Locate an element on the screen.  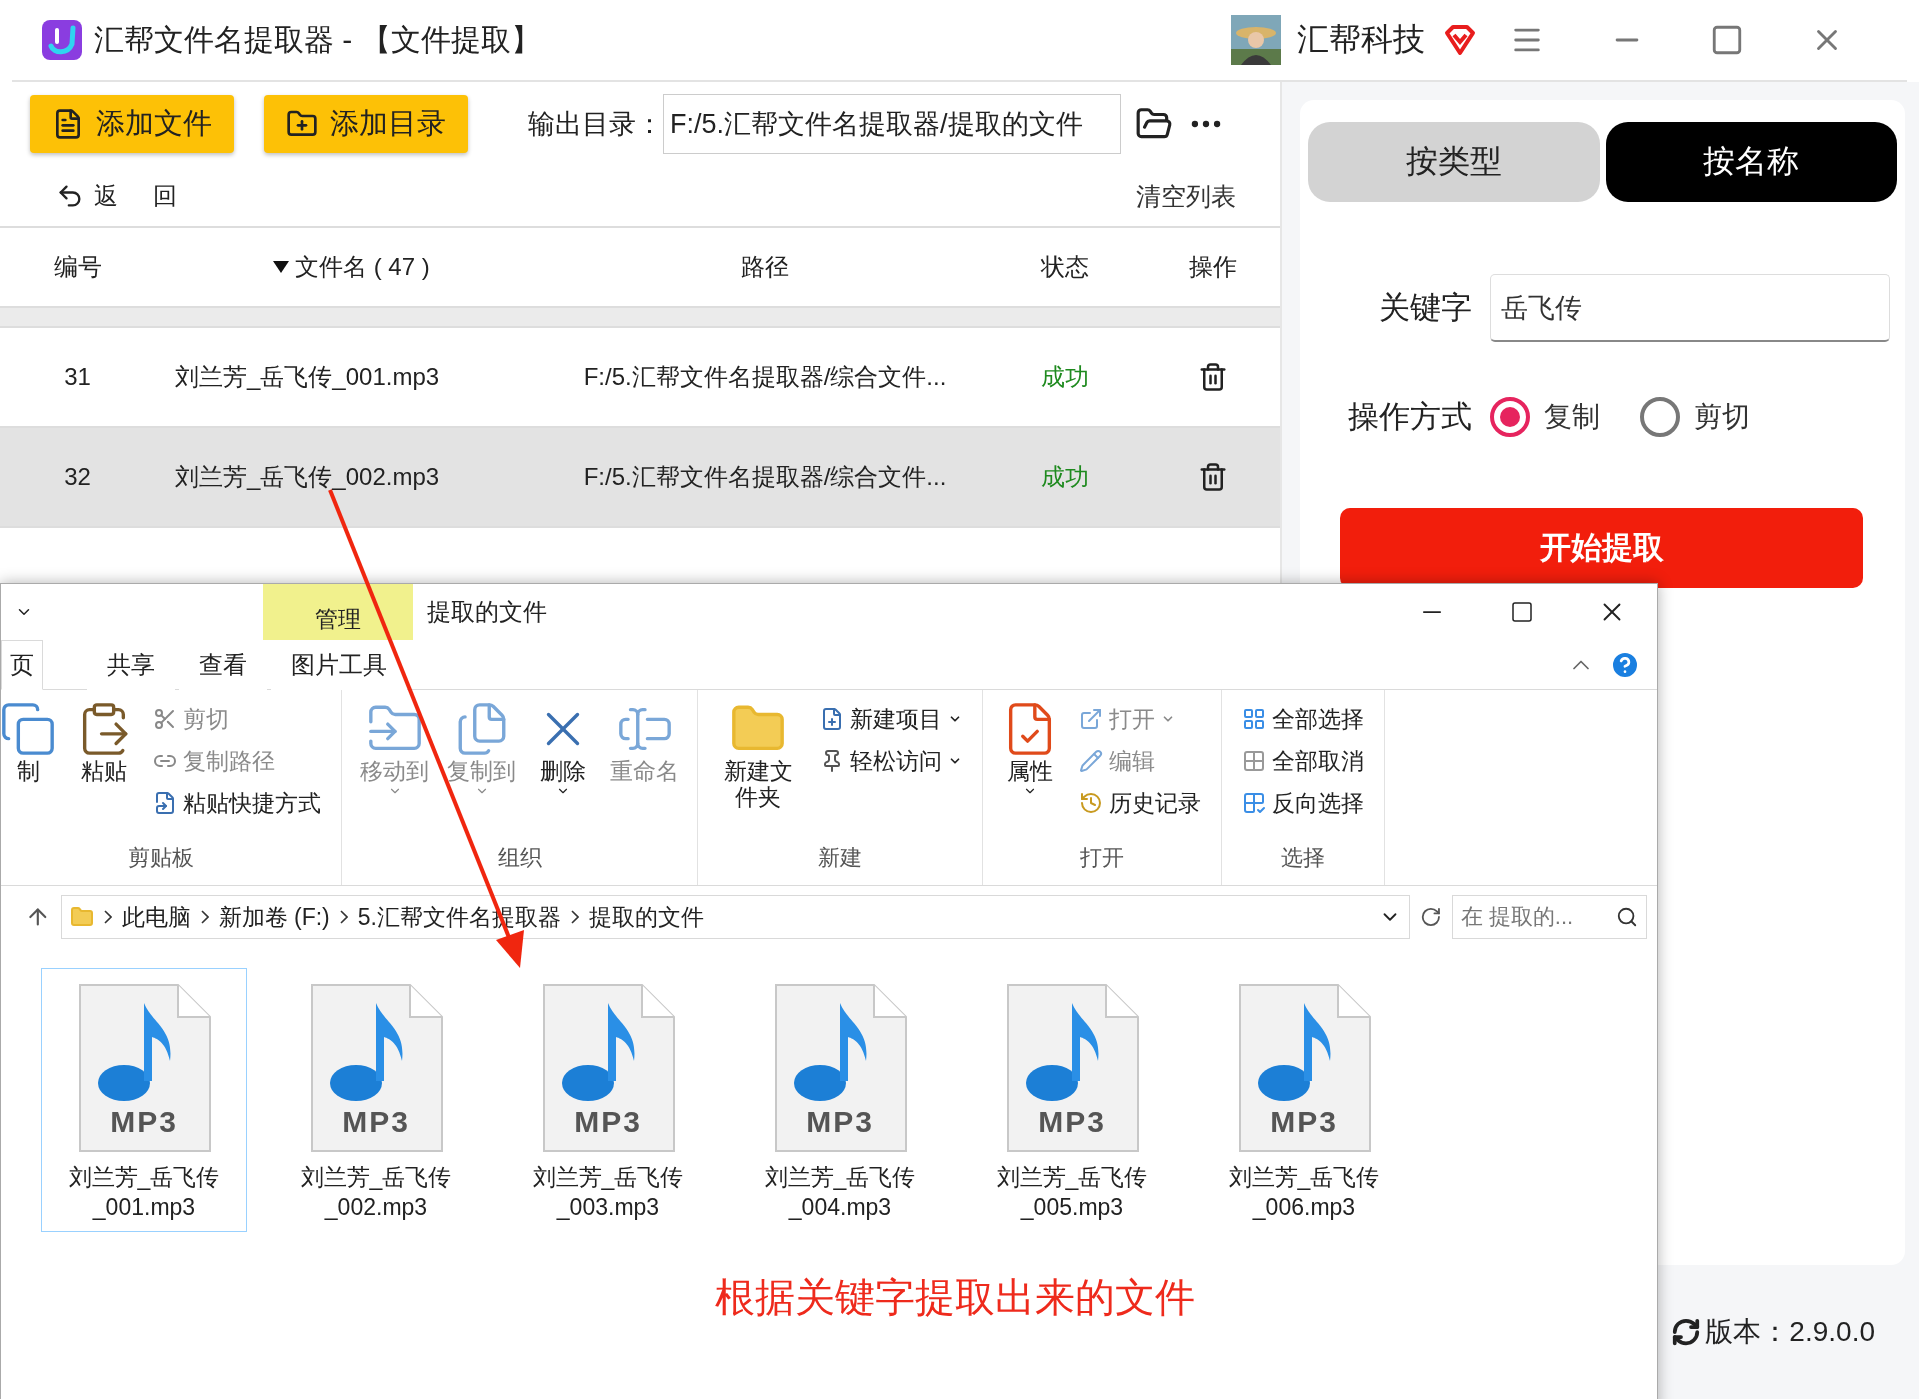
column-header: 编号 is located at coordinates (77, 267).